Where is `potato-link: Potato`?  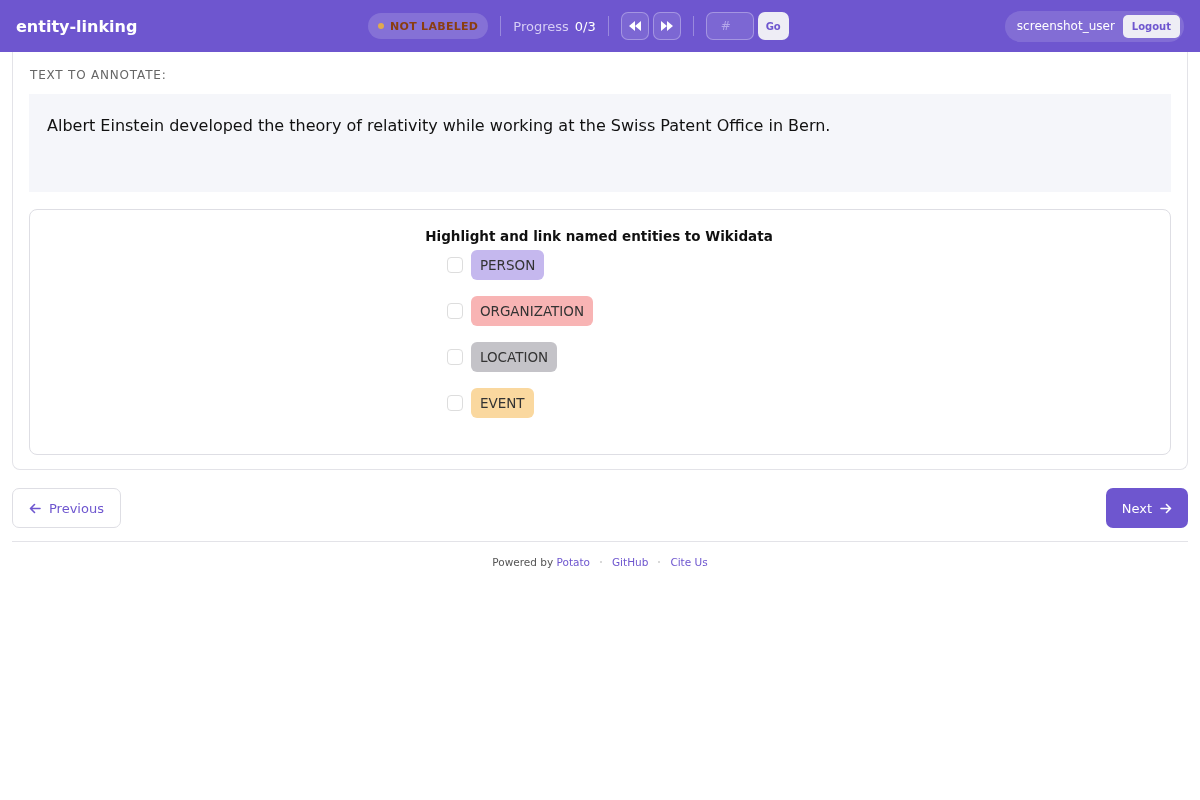
potato-link: Potato is located at coordinates (573, 562).